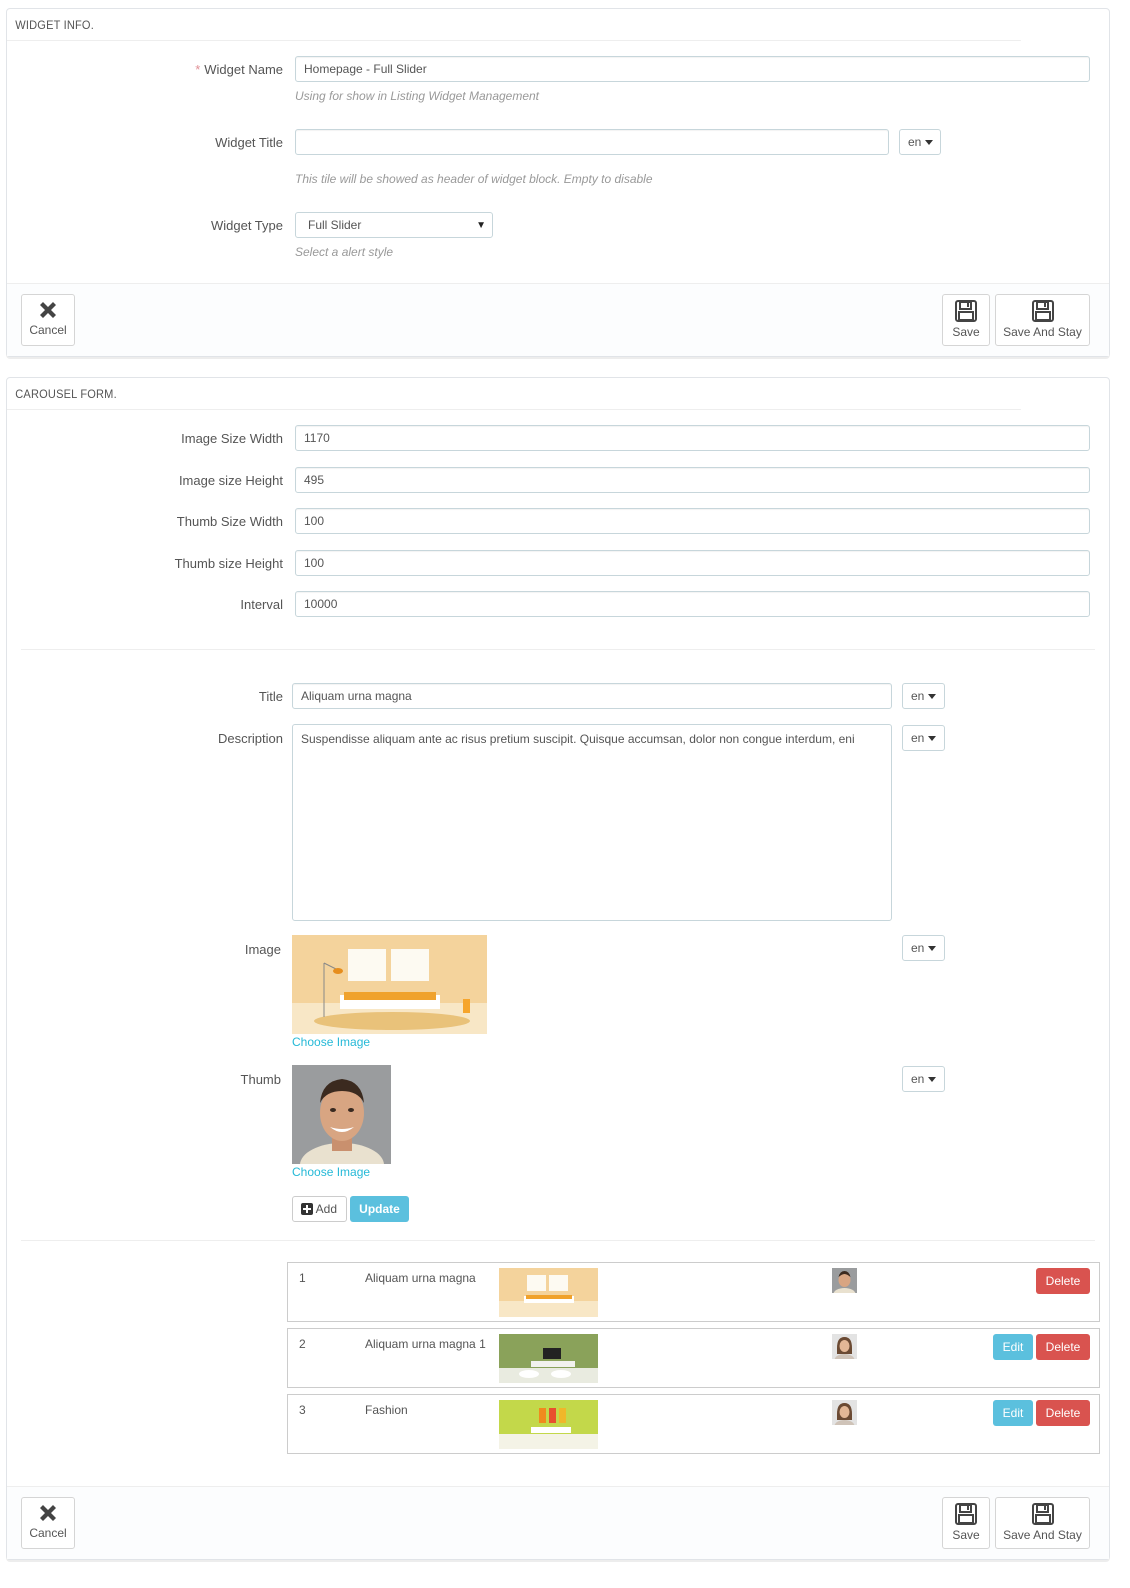 This screenshot has width=1130, height=1588. What do you see at coordinates (230, 480) in the screenshot?
I see `image-height-label: Image size Height` at bounding box center [230, 480].